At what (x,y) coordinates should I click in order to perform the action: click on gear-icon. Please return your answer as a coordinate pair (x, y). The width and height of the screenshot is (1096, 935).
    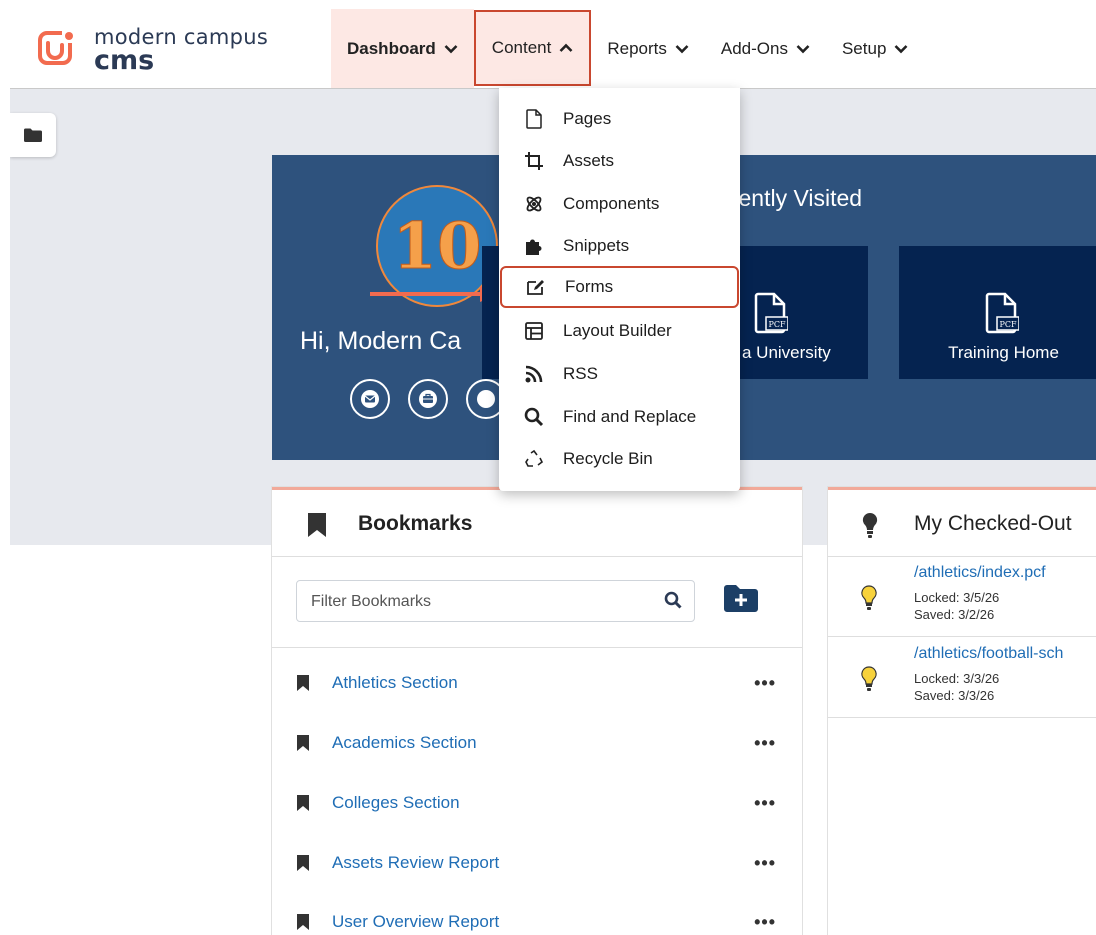
    Looking at the image, I should click on (486, 399).